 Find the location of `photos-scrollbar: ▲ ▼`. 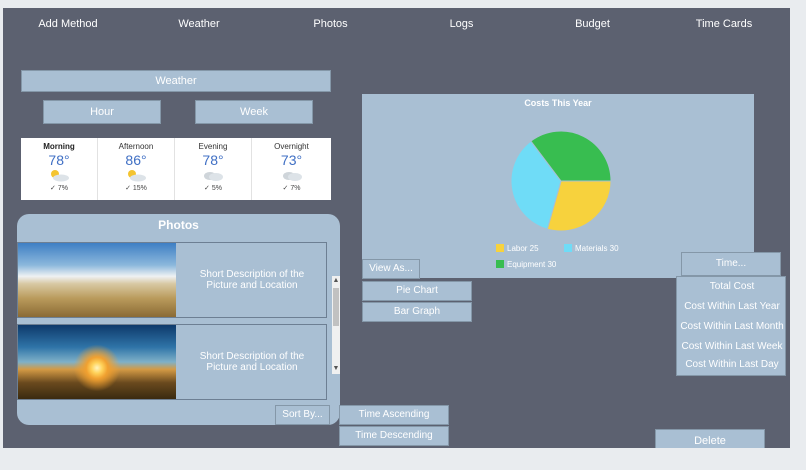

photos-scrollbar: ▲ ▼ is located at coordinates (336, 325).